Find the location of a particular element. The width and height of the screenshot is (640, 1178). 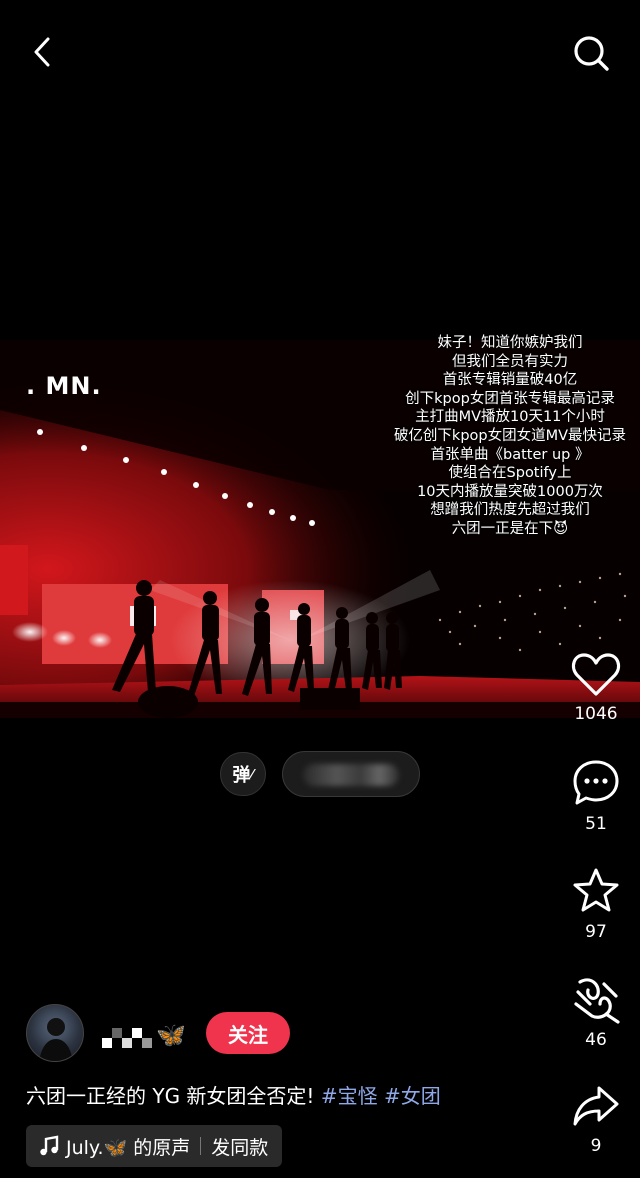

overlay-line: 六团一正是在下😈 is located at coordinates (510, 528).